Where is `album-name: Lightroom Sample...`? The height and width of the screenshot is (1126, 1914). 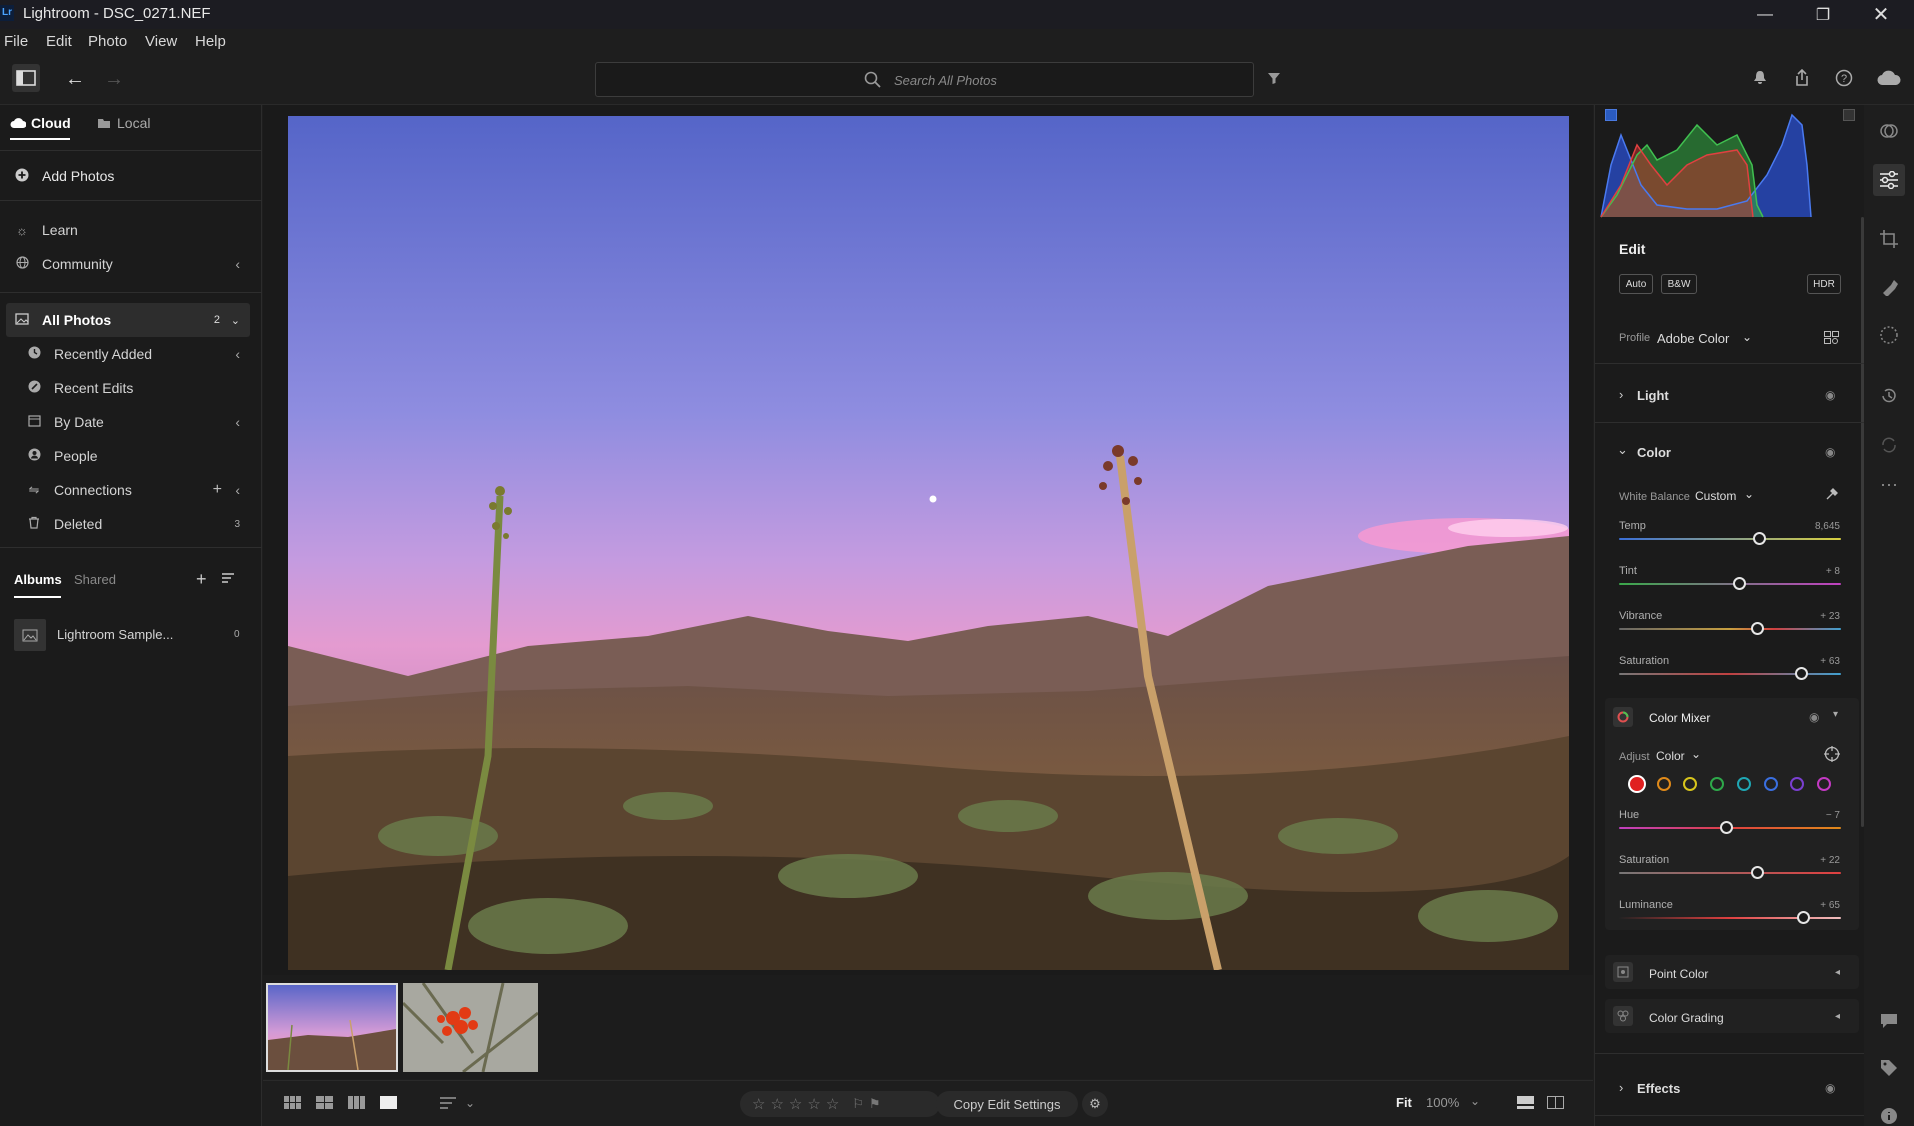
album-name: Lightroom Sample... is located at coordinates (115, 634).